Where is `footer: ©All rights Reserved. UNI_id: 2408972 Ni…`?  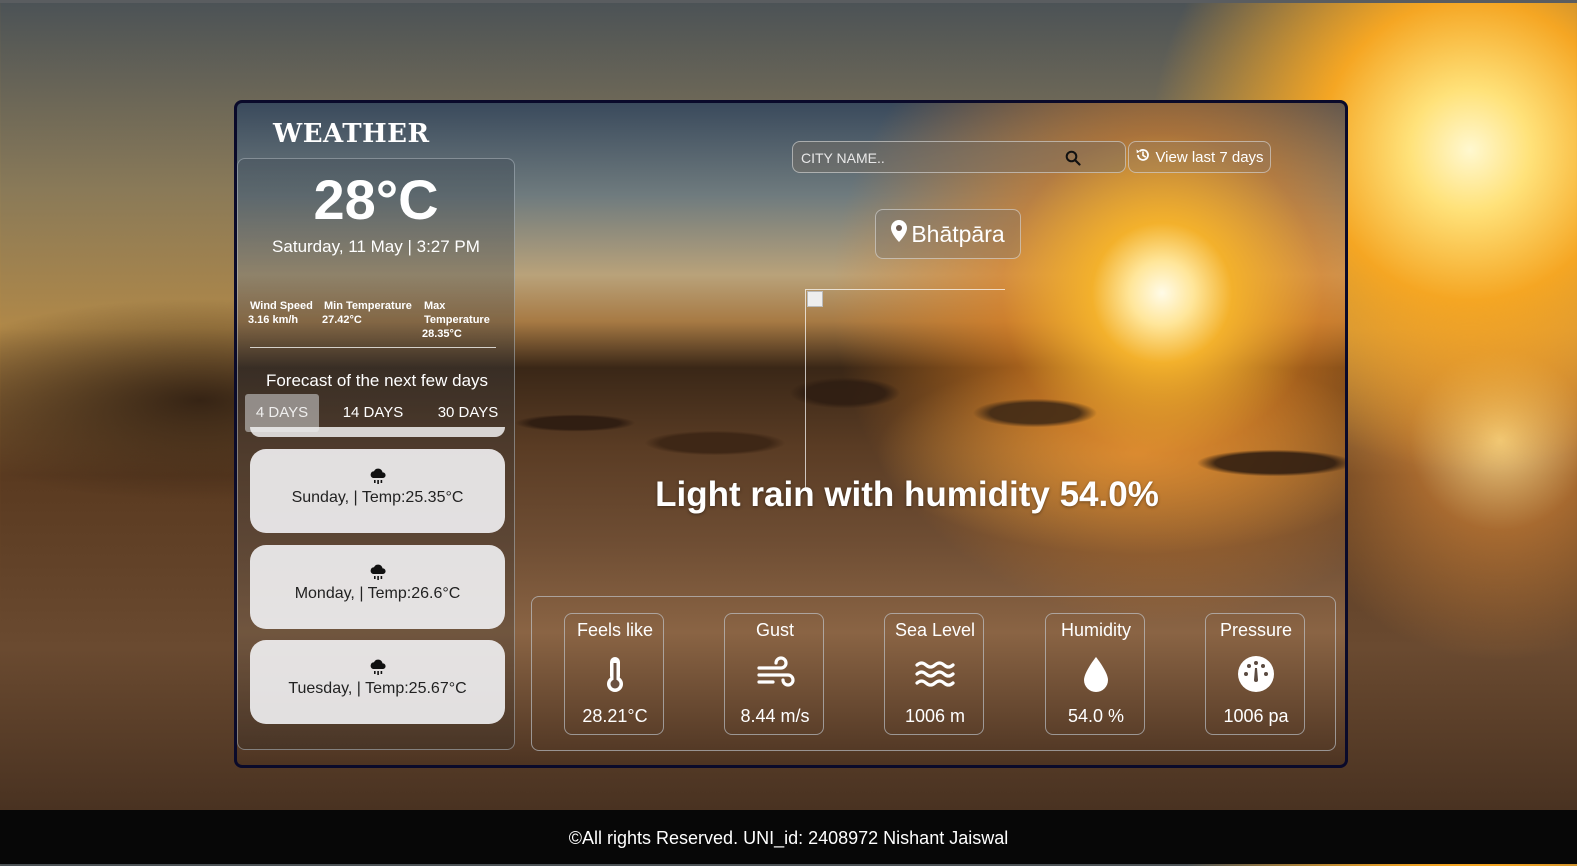
footer: ©All rights Reserved. UNI_id: 2408972 Ni… is located at coordinates (788, 837).